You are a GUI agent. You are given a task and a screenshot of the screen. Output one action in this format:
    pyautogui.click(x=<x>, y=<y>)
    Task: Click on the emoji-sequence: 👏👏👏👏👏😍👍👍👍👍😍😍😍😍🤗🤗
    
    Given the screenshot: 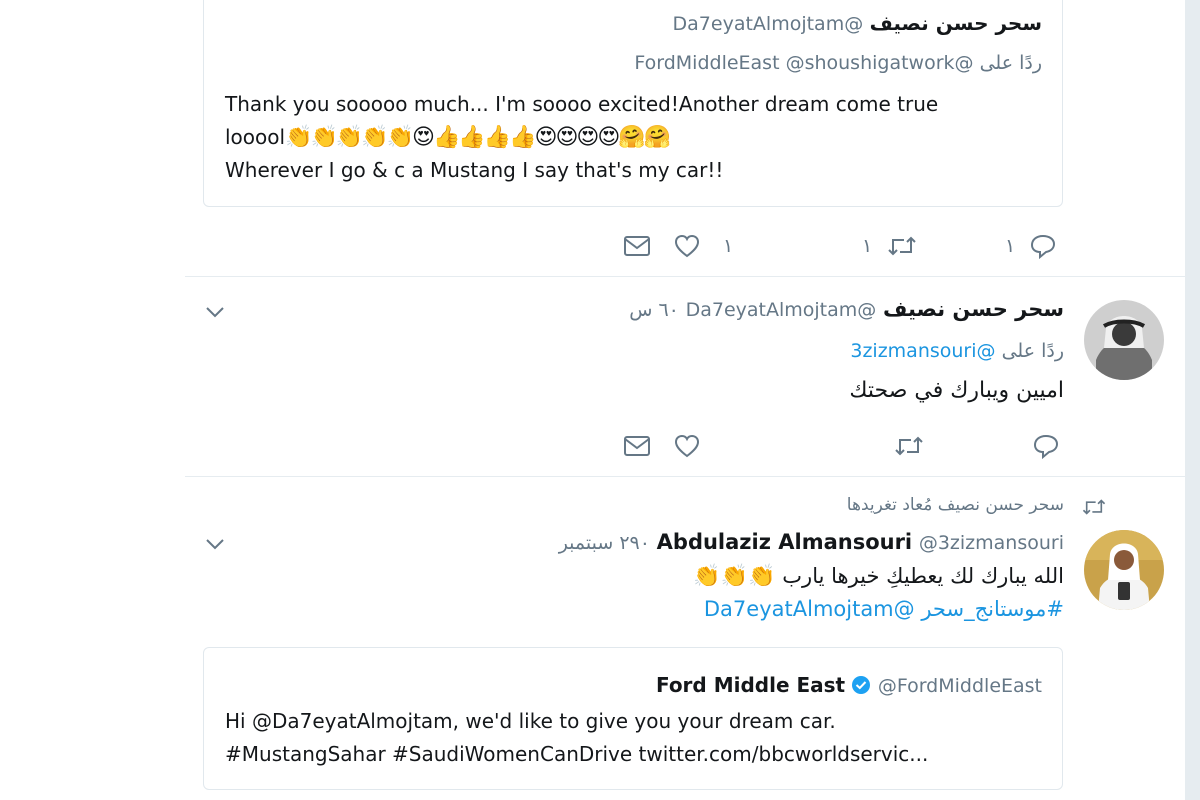 What is the action you would take?
    pyautogui.click(x=478, y=137)
    